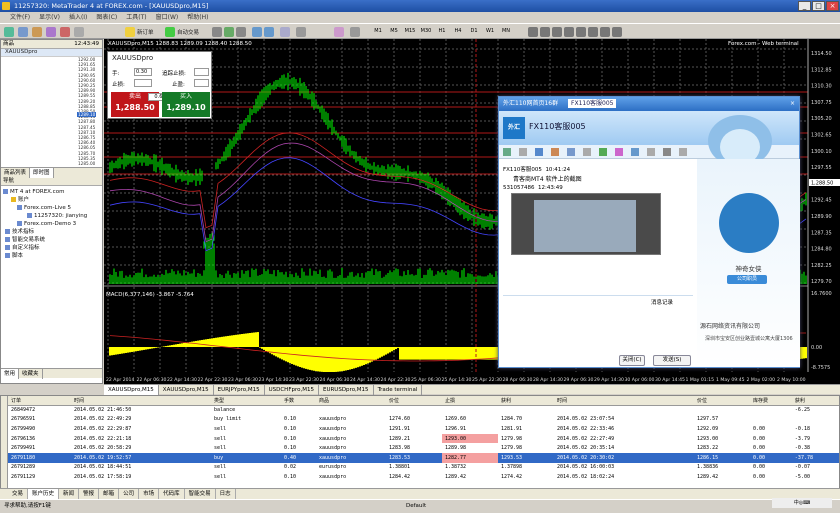 The width and height of the screenshot is (840, 513). I want to click on column-header: 订单, so click(40, 401).